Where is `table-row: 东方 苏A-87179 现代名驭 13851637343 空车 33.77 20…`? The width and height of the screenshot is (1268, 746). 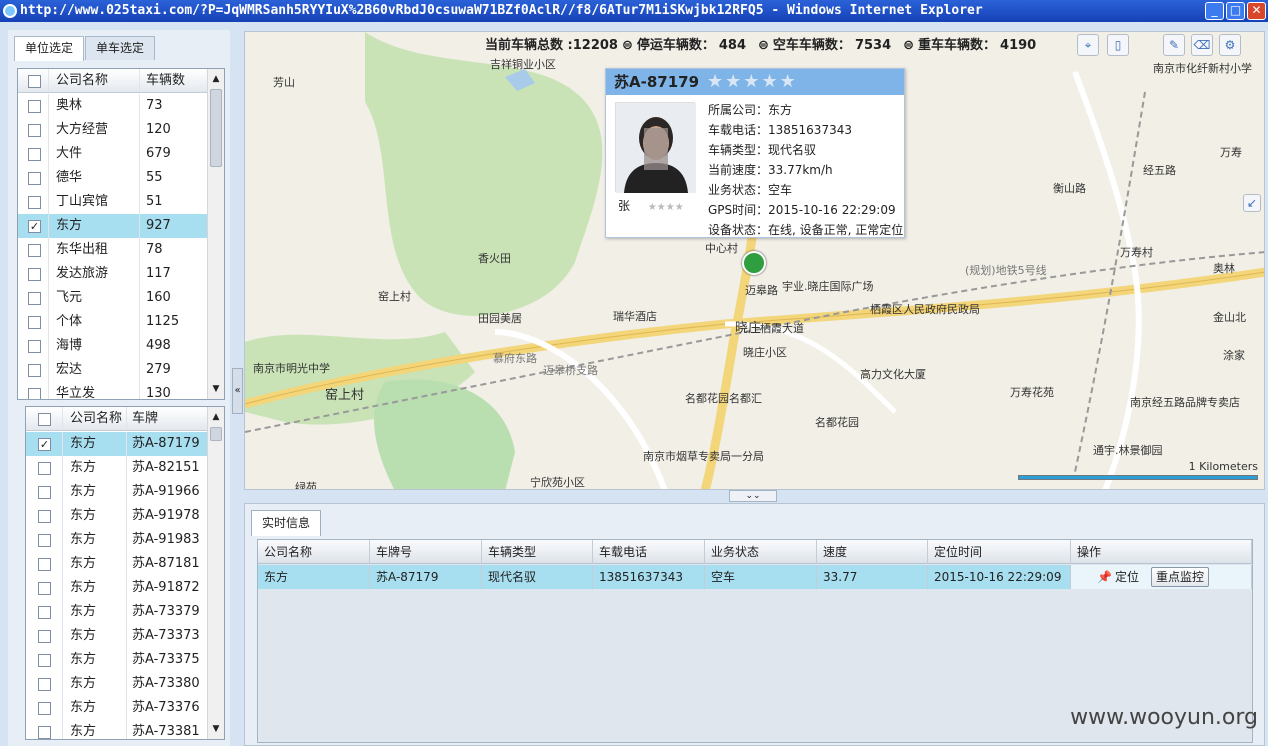 table-row: 东方 苏A-87179 现代名驭 13851637343 空车 33.77 20… is located at coordinates (755, 577).